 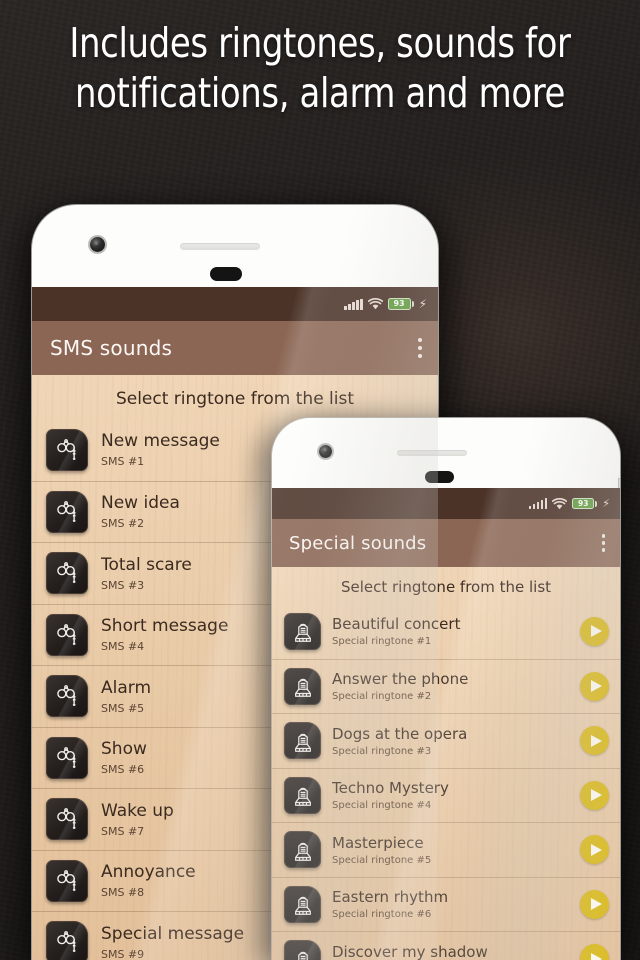 What do you see at coordinates (382, 860) in the screenshot?
I see `list-item-subtitle: Special ringtone #5` at bounding box center [382, 860].